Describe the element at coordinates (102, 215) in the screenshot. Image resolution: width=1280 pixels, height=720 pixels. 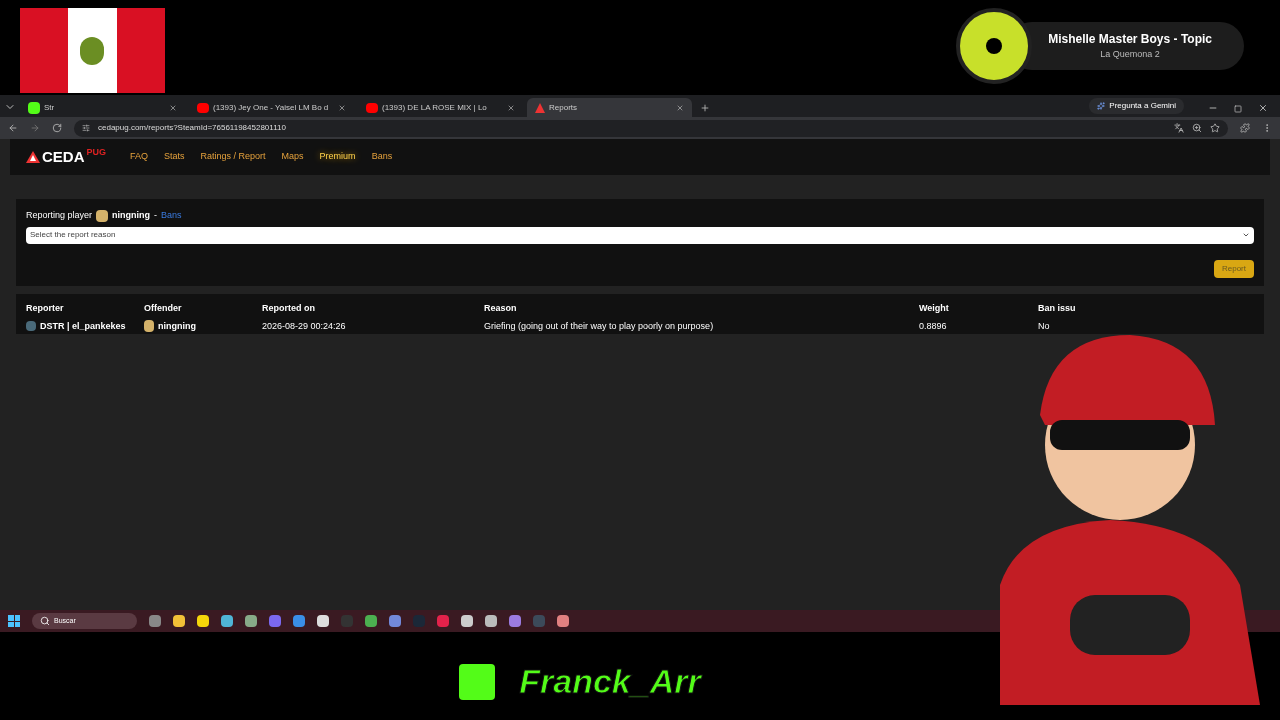
I see `player-avatar-icon` at that location.